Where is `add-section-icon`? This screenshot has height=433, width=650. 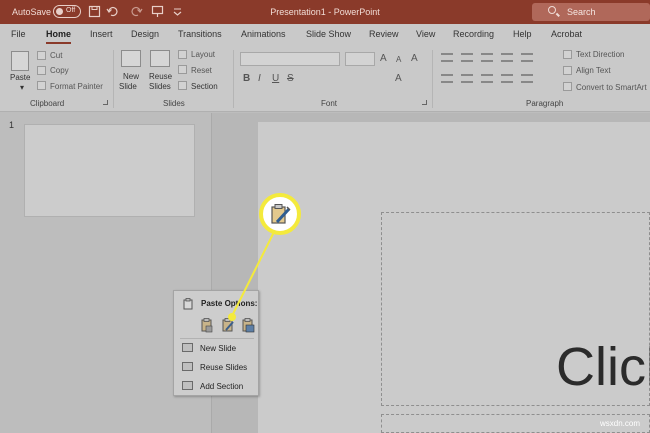 add-section-icon is located at coordinates (187, 385).